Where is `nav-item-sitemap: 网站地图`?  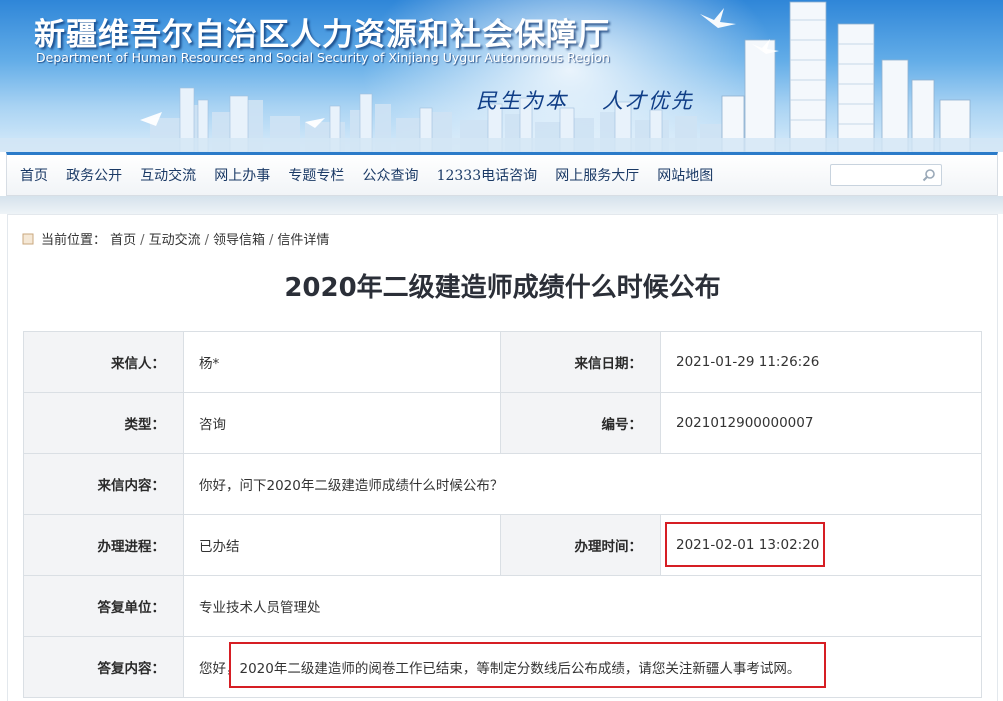
nav-item-sitemap: 网站地图 is located at coordinates (685, 175).